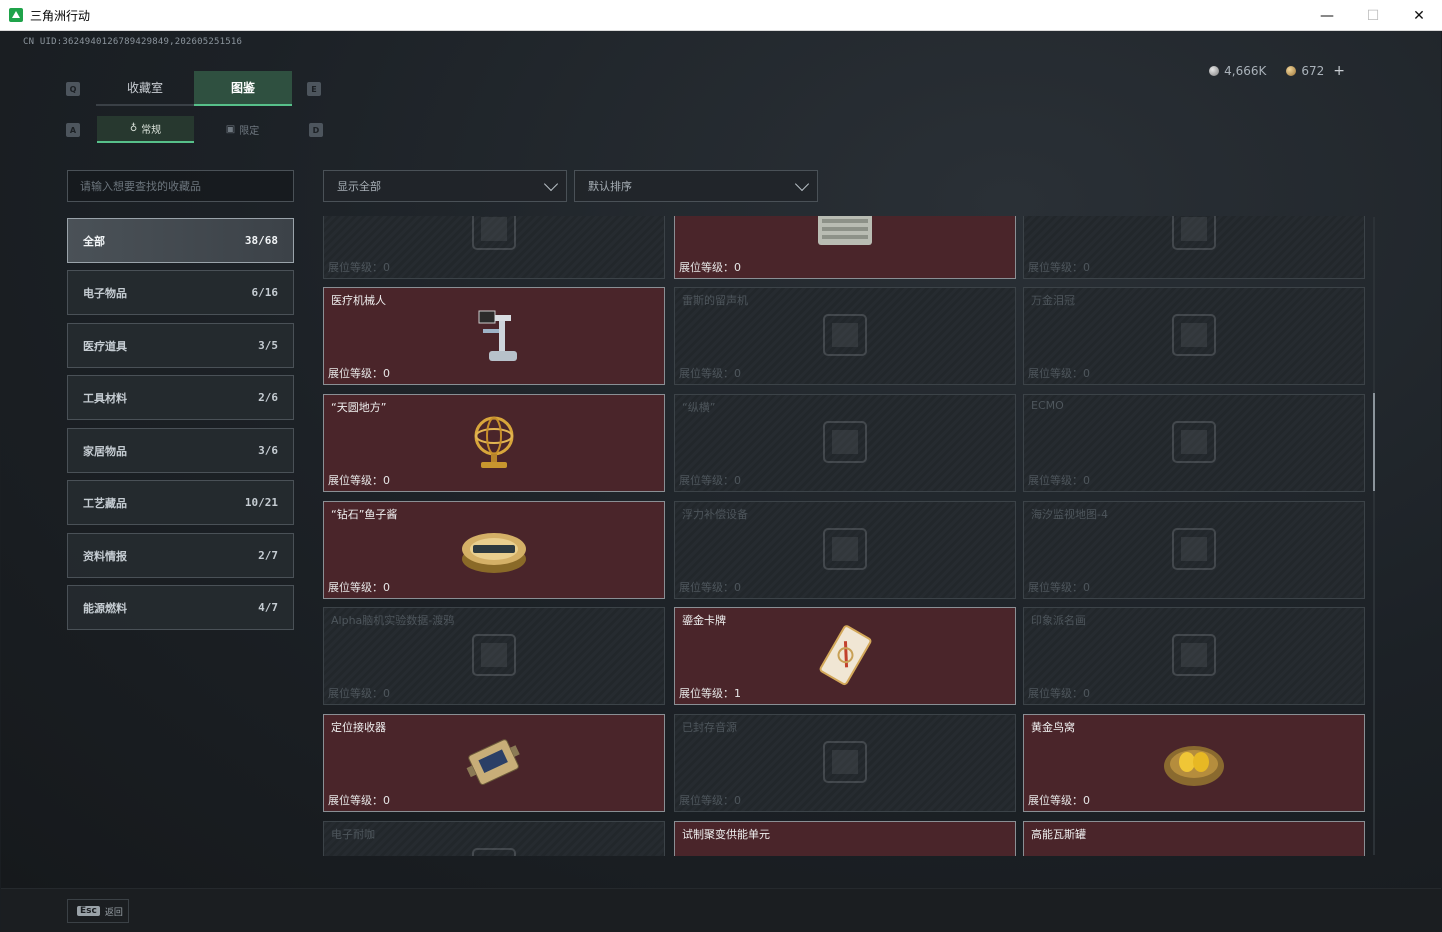 This screenshot has width=1442, height=932. I want to click on main-tabs: 收藏室 图鉴, so click(194, 88).